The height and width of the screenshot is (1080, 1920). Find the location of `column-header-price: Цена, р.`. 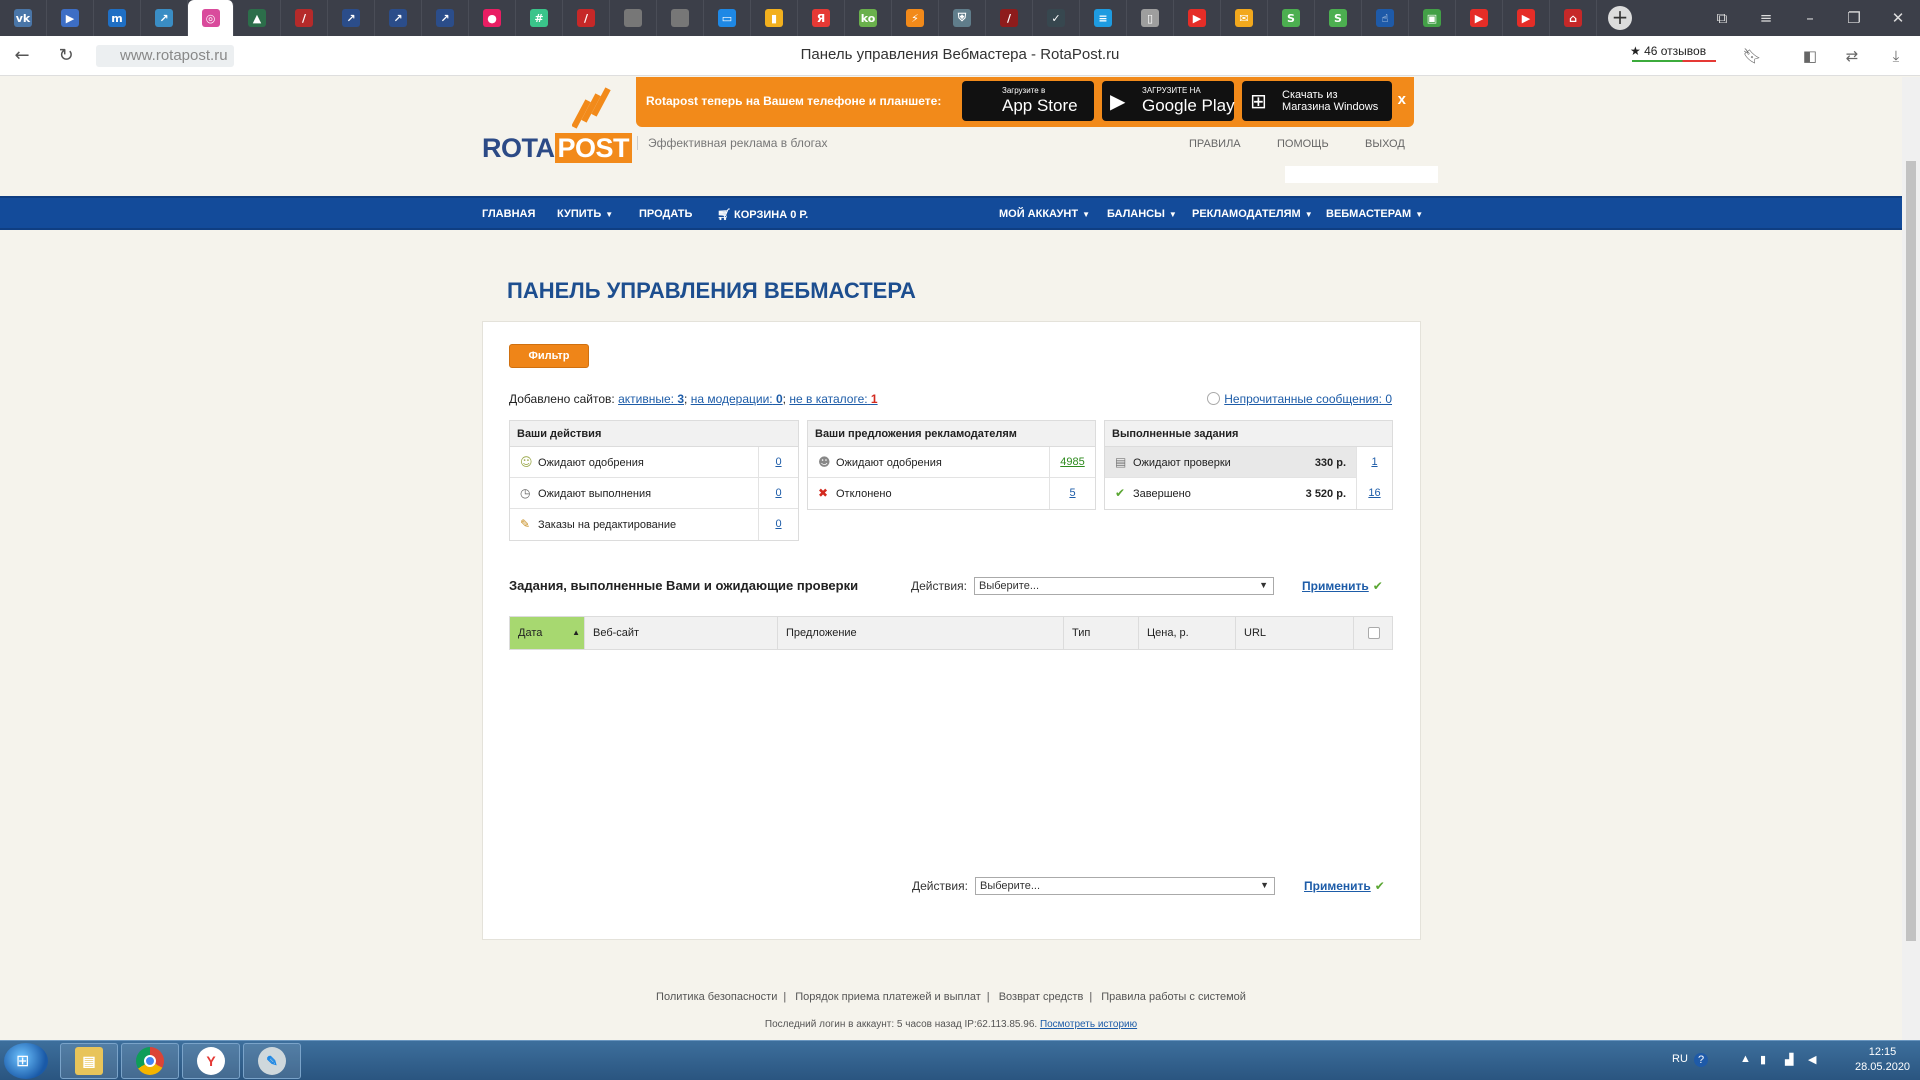

column-header-price: Цена, р. is located at coordinates (1187, 633).